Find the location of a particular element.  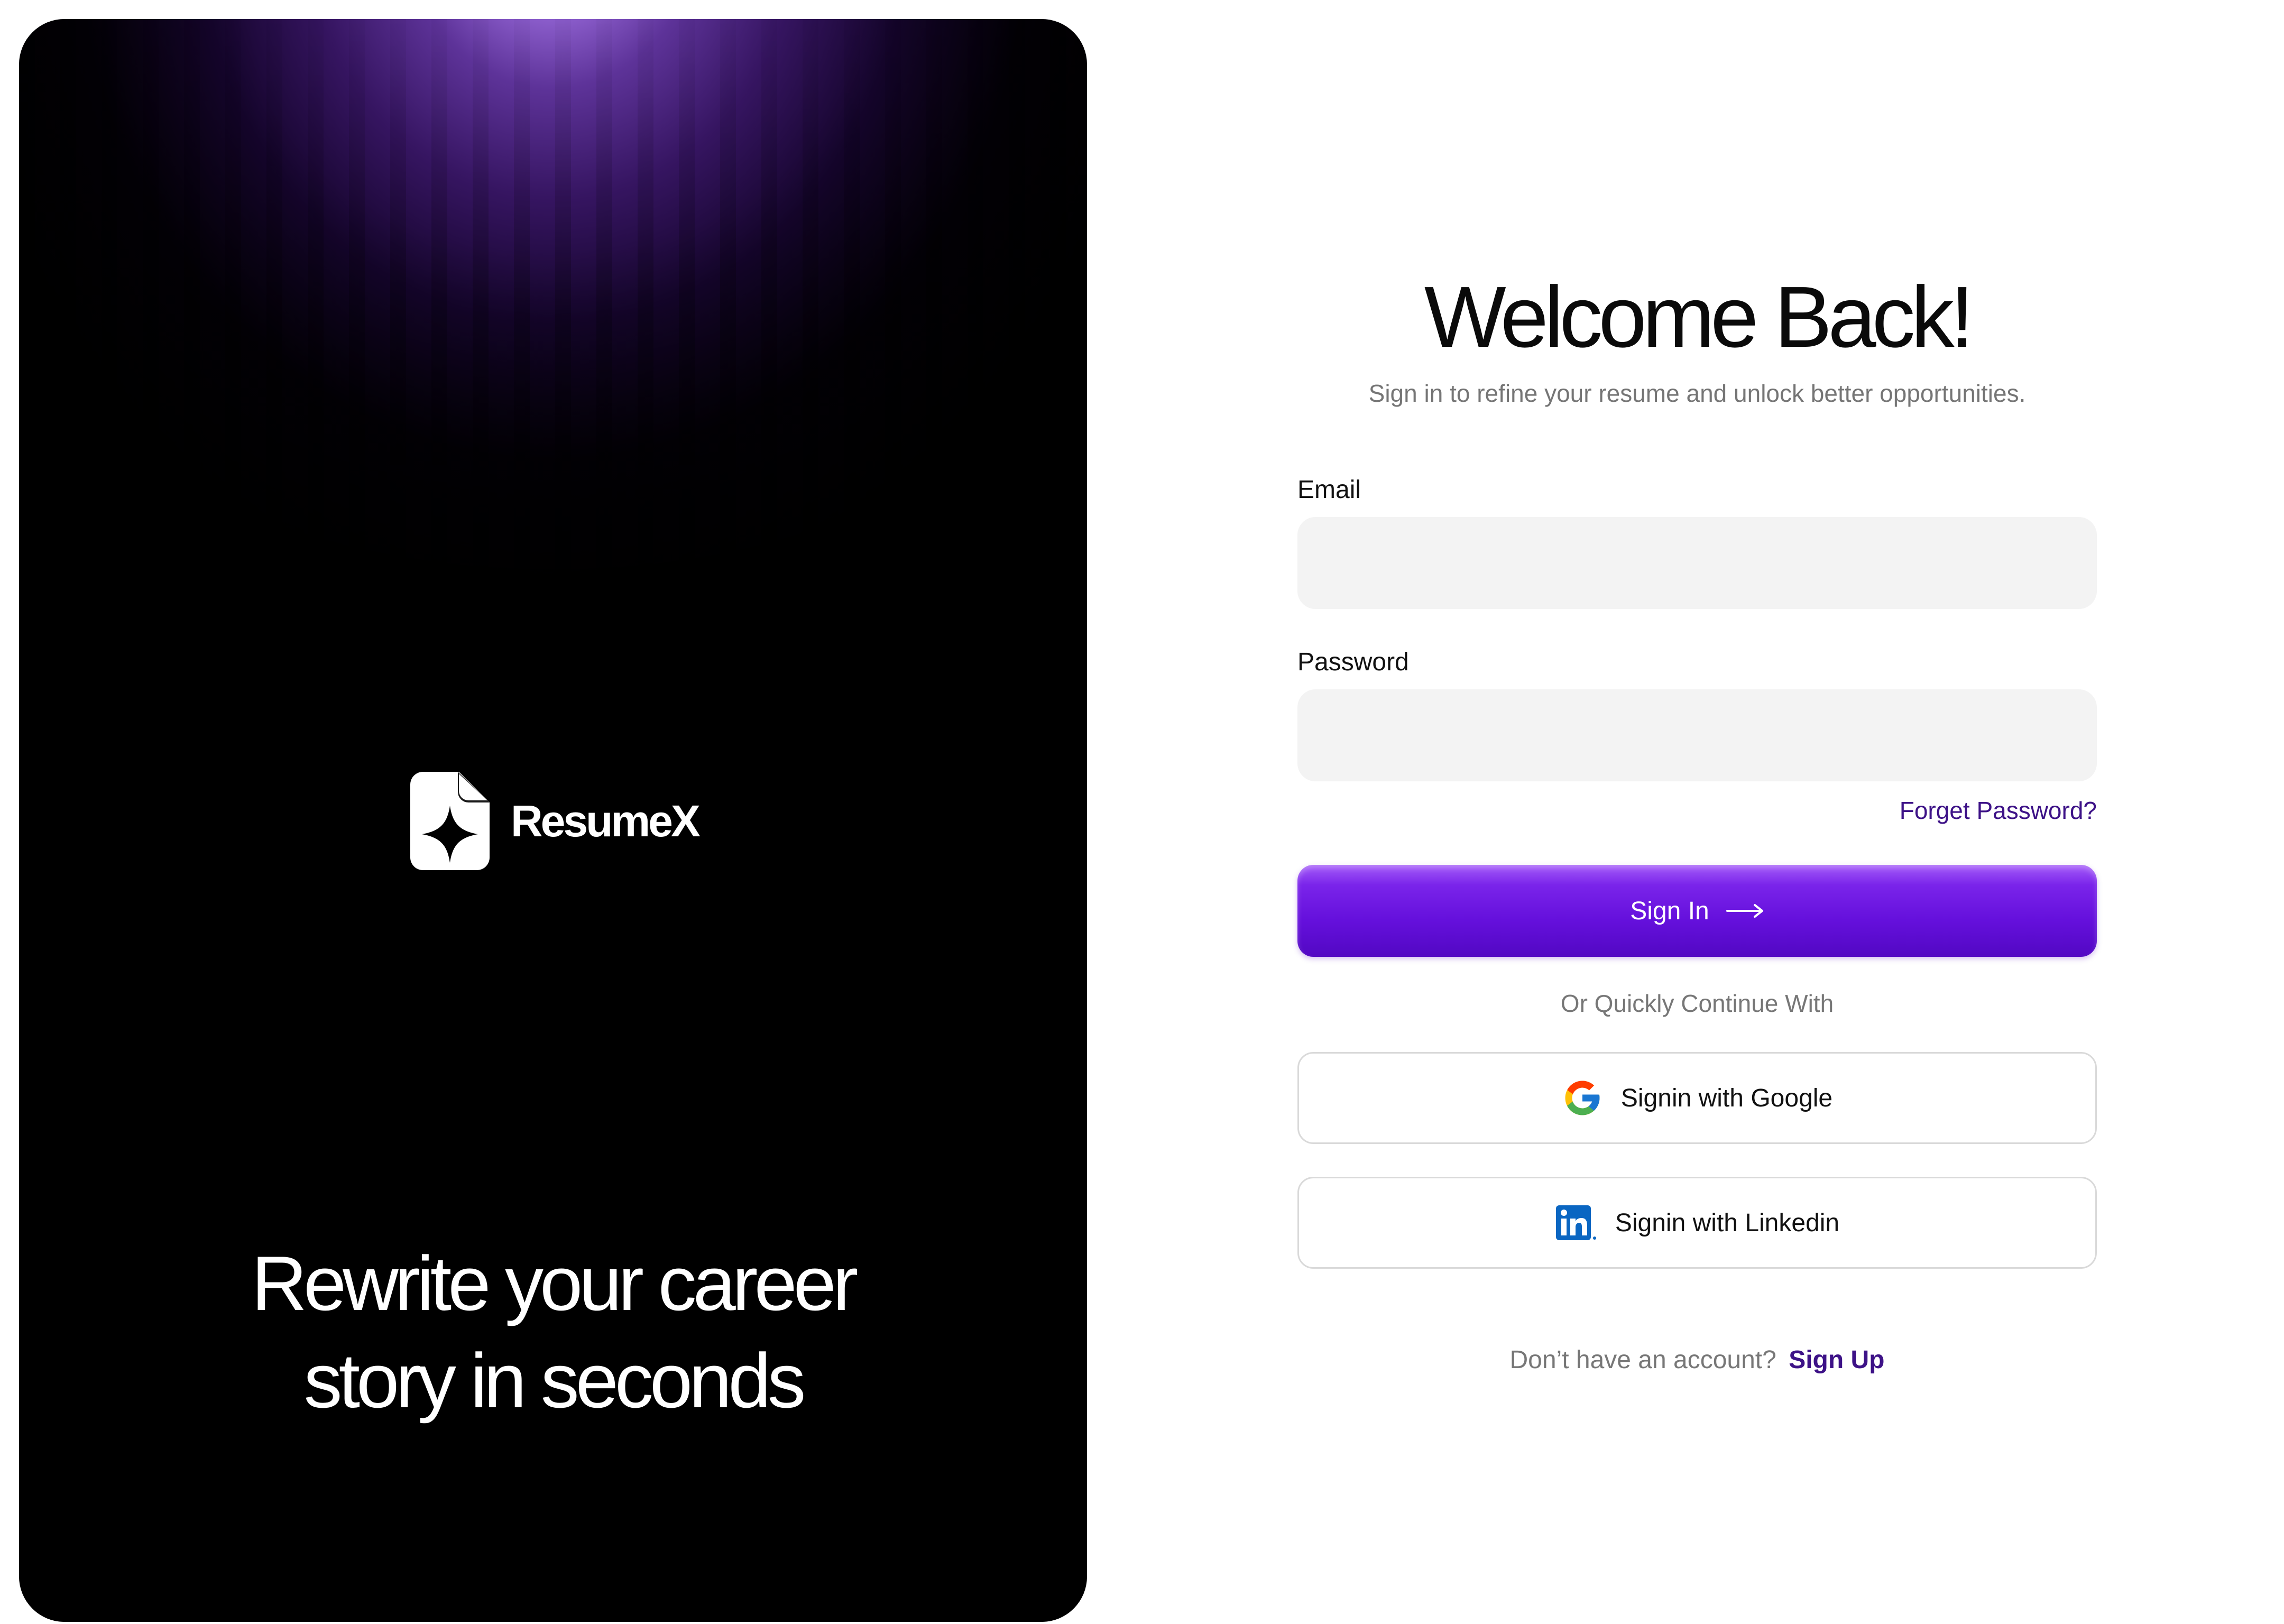

password-input is located at coordinates (1697, 735).